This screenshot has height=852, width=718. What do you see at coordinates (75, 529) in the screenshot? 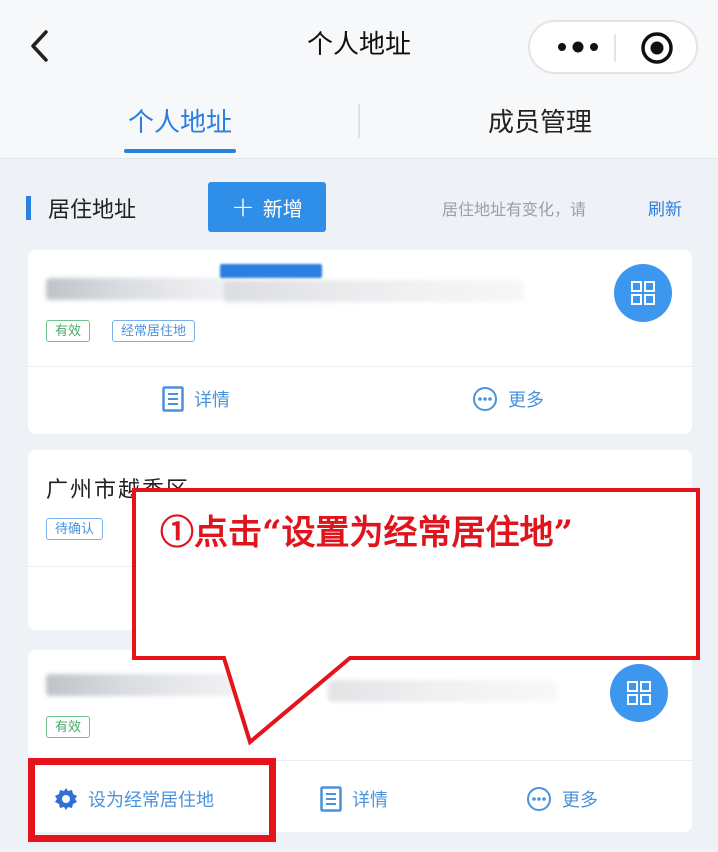
I see `pending-confirm-badge: 待确认` at bounding box center [75, 529].